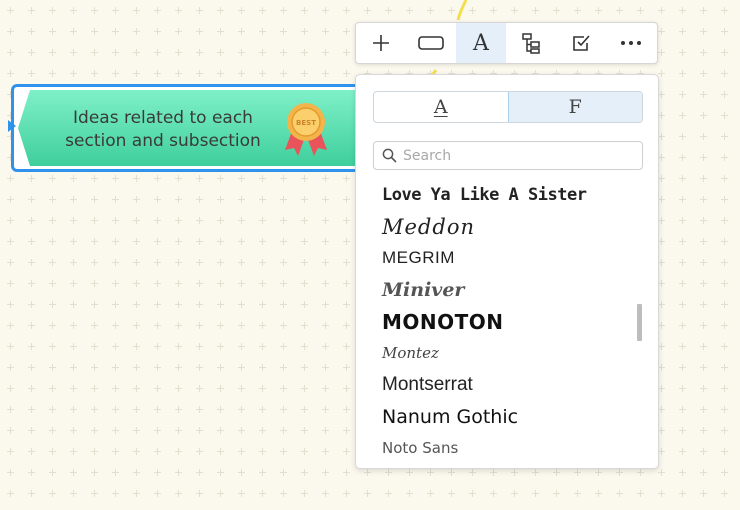 The image size is (740, 510). I want to click on font-option-monoton: Monoton, so click(507, 322).